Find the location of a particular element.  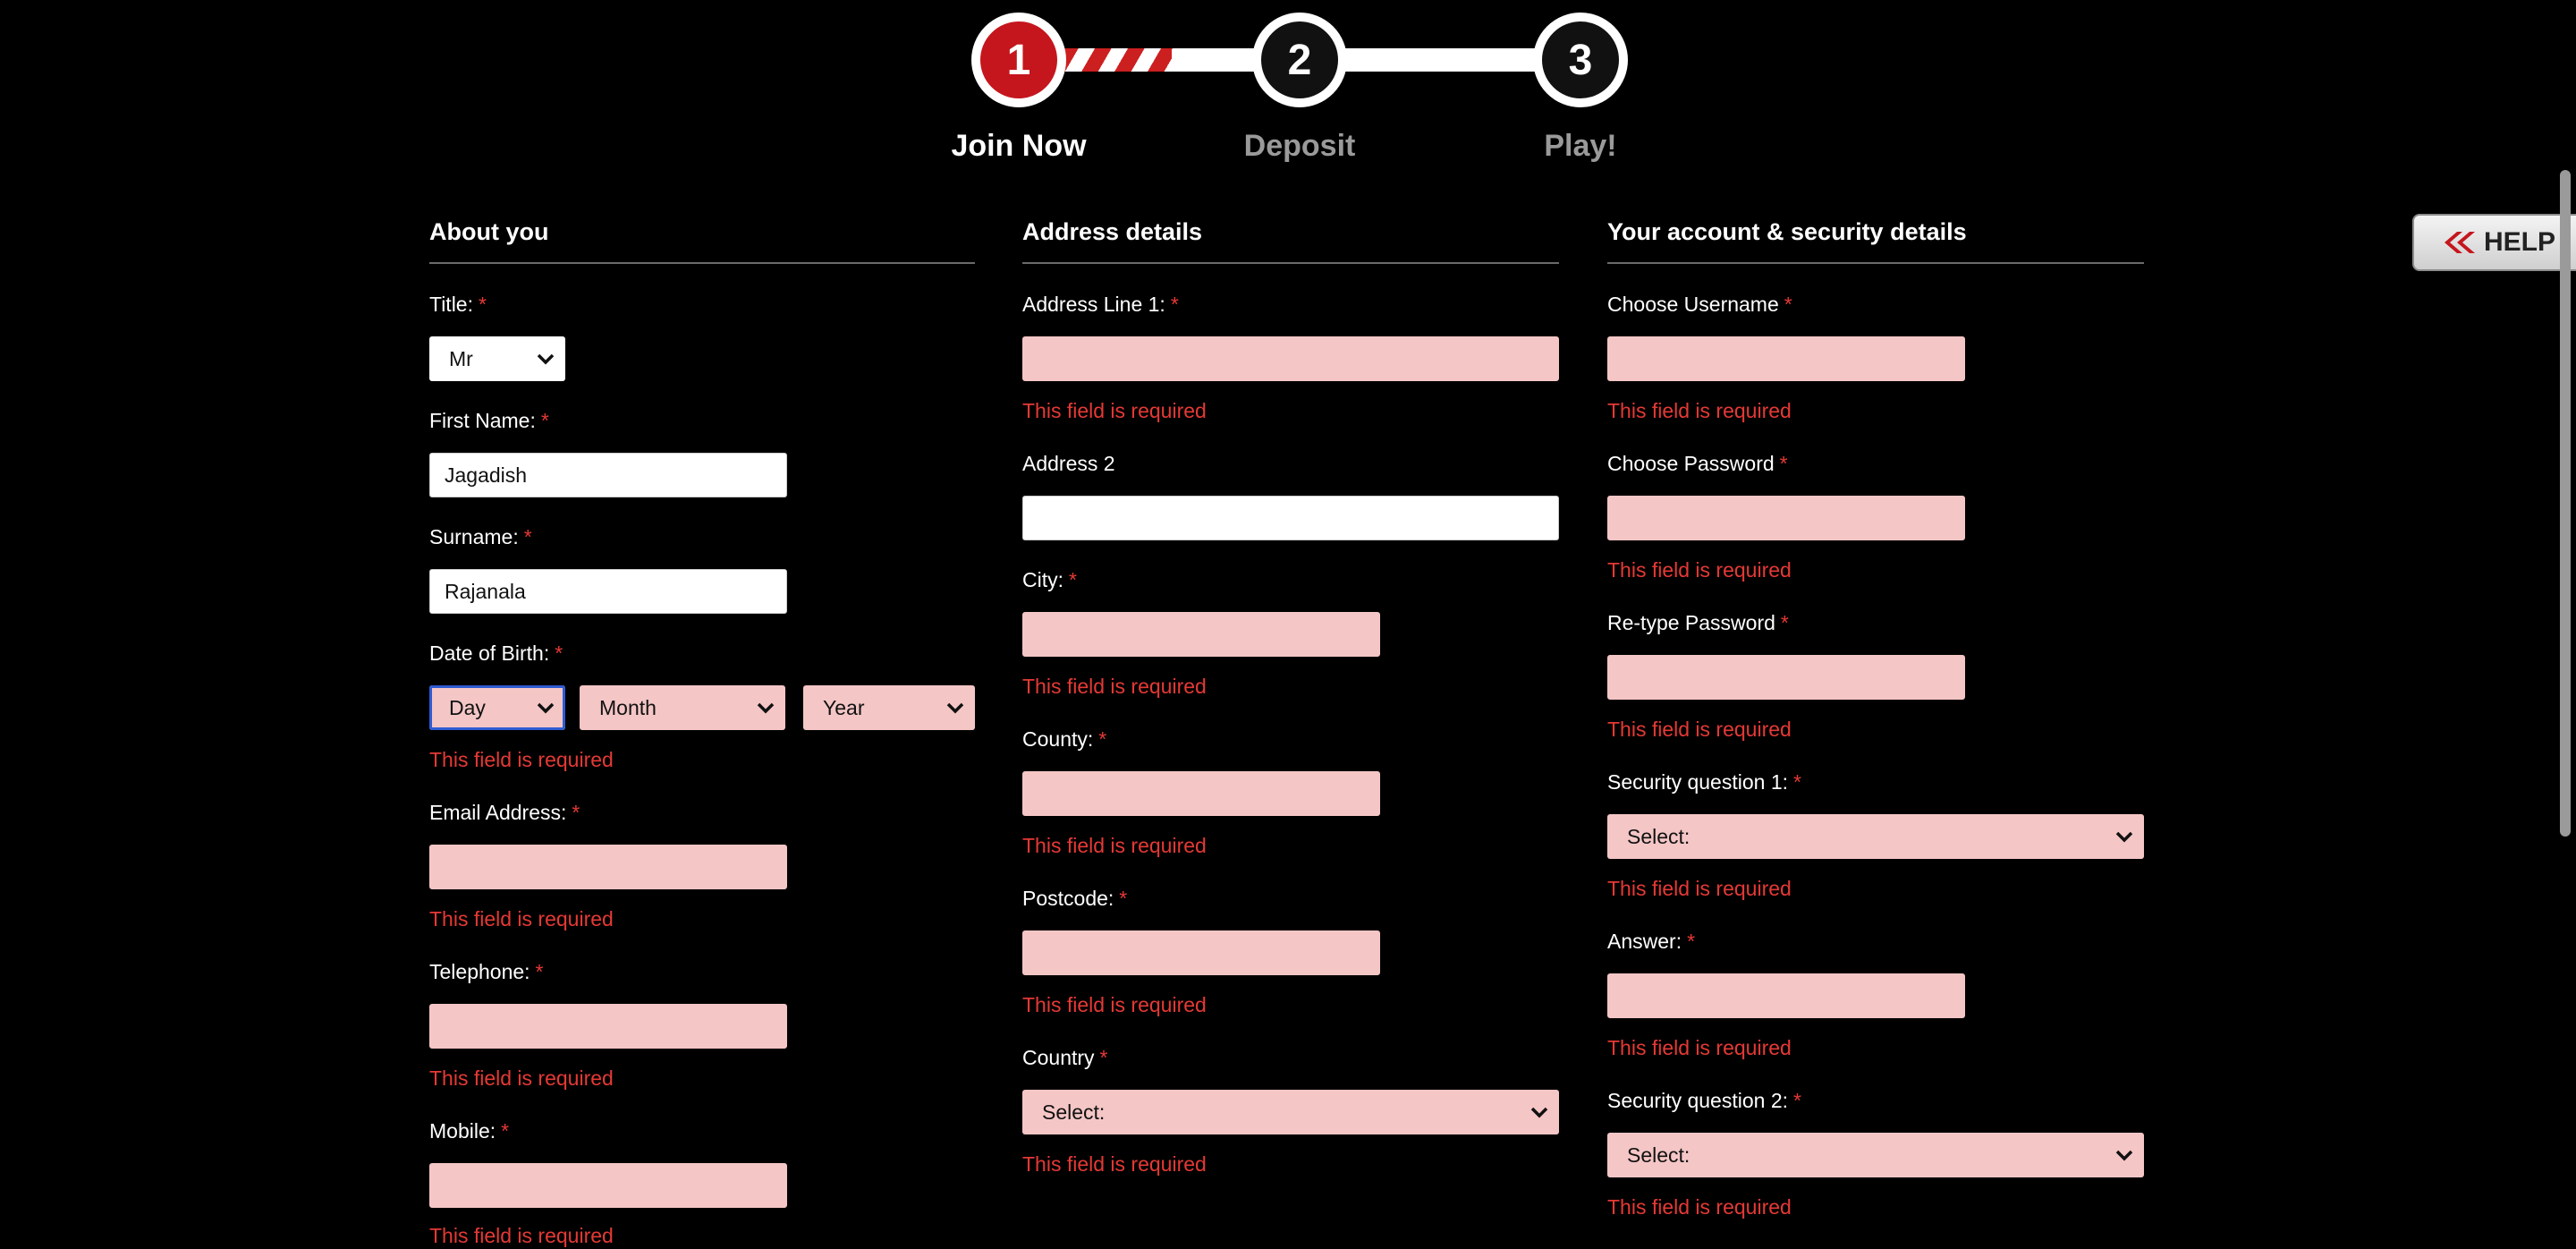

postcode-label: Postcode: * is located at coordinates (1075, 899).